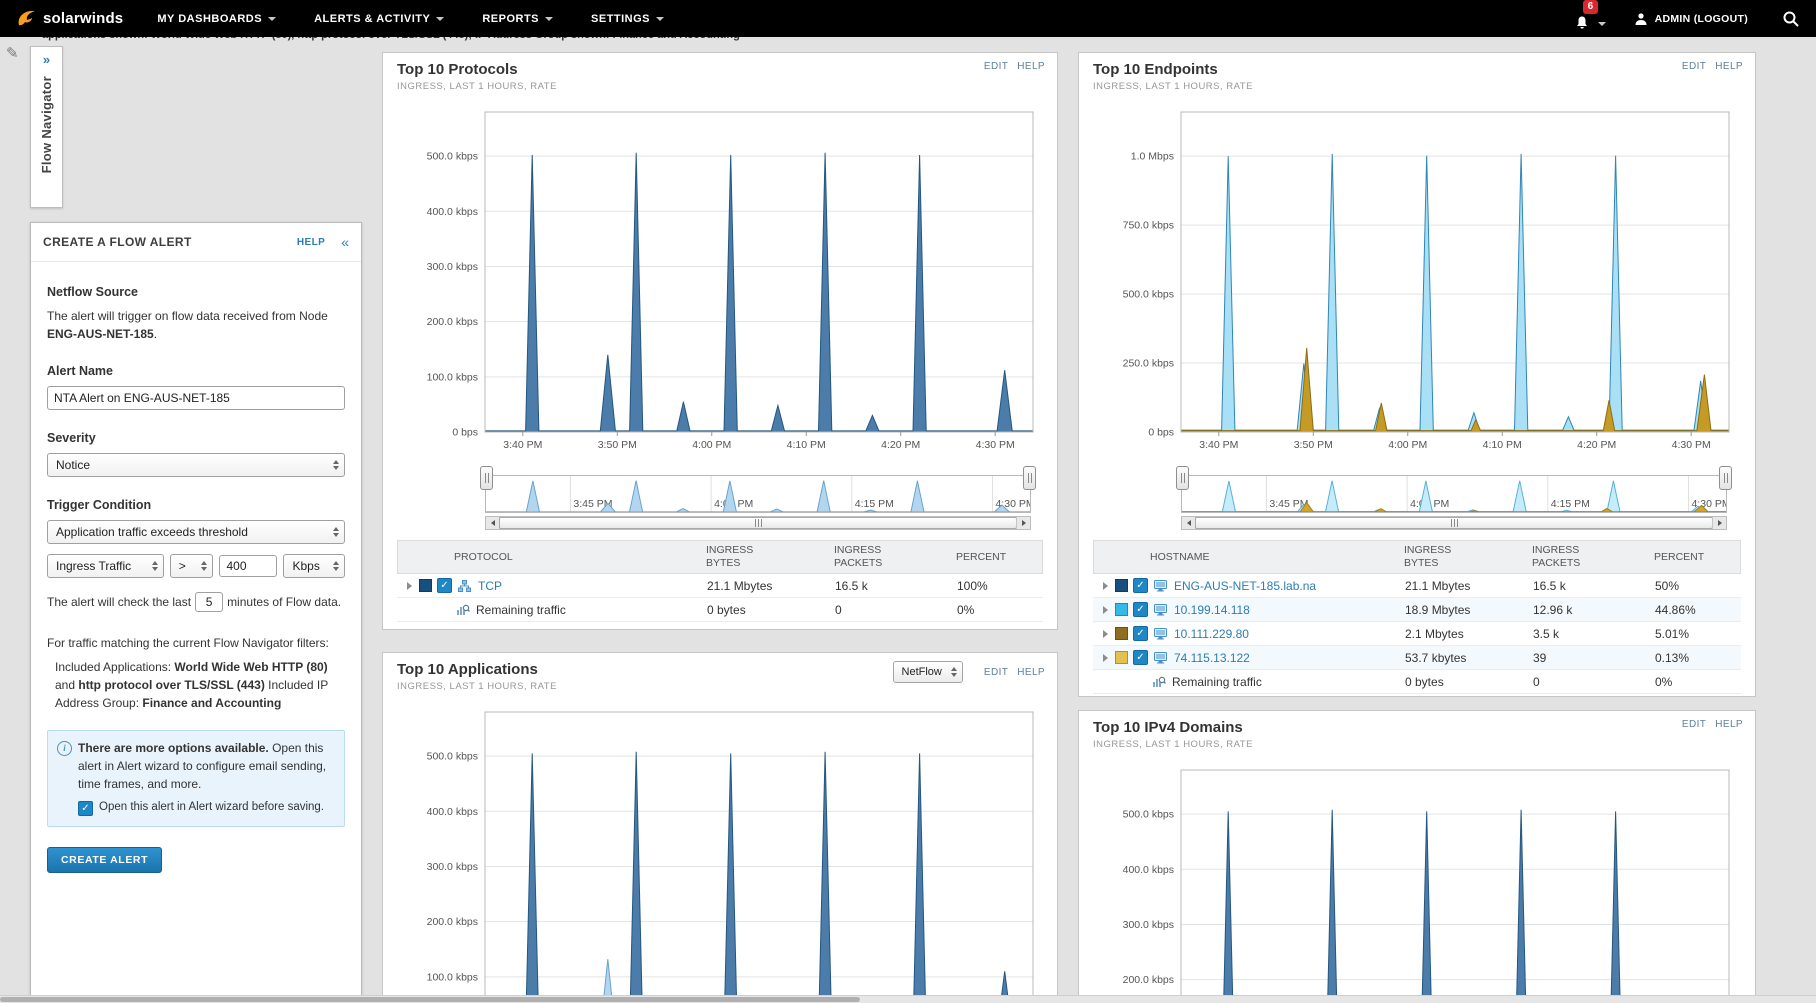 This screenshot has height=1003, width=1816. What do you see at coordinates (1417, 634) in the screenshot?
I see `table-row: ✓ 10.111.229.80 2.1 Mbytes 3.5 k 5.01%` at bounding box center [1417, 634].